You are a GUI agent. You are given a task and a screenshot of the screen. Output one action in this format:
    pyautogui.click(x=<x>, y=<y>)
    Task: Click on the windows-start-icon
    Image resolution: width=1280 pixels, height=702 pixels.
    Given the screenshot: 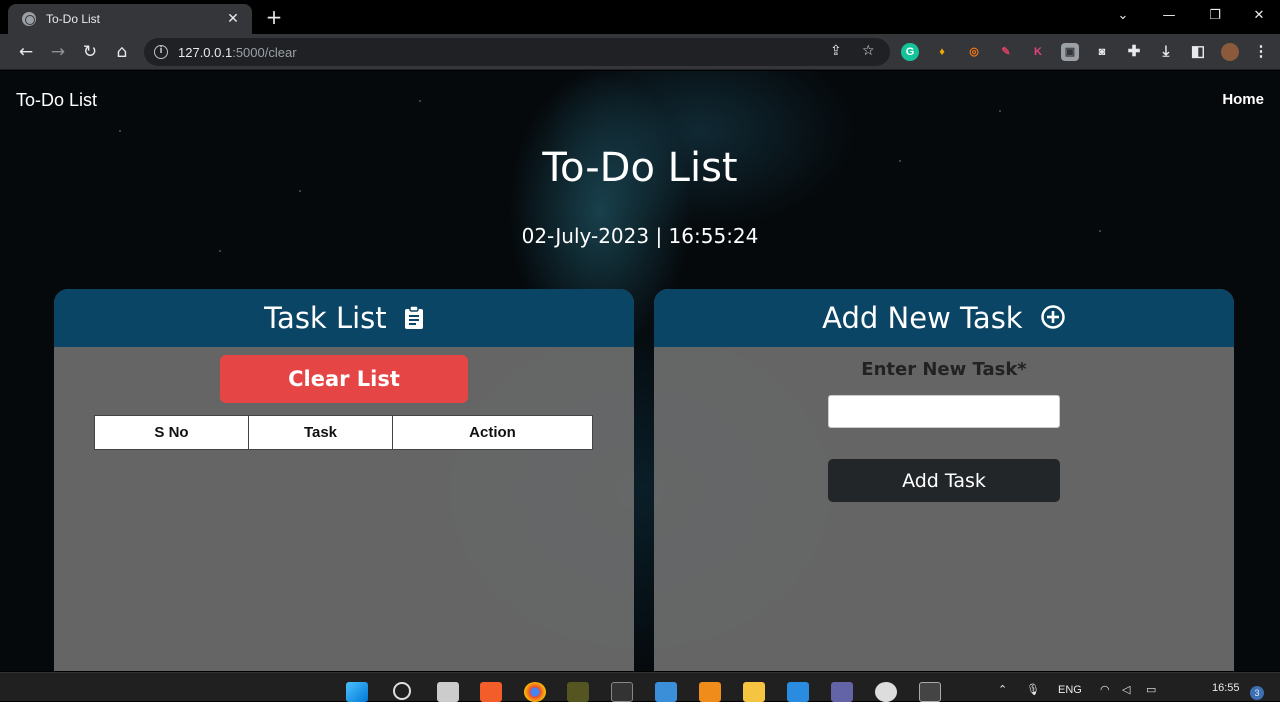 What is the action you would take?
    pyautogui.click(x=357, y=692)
    